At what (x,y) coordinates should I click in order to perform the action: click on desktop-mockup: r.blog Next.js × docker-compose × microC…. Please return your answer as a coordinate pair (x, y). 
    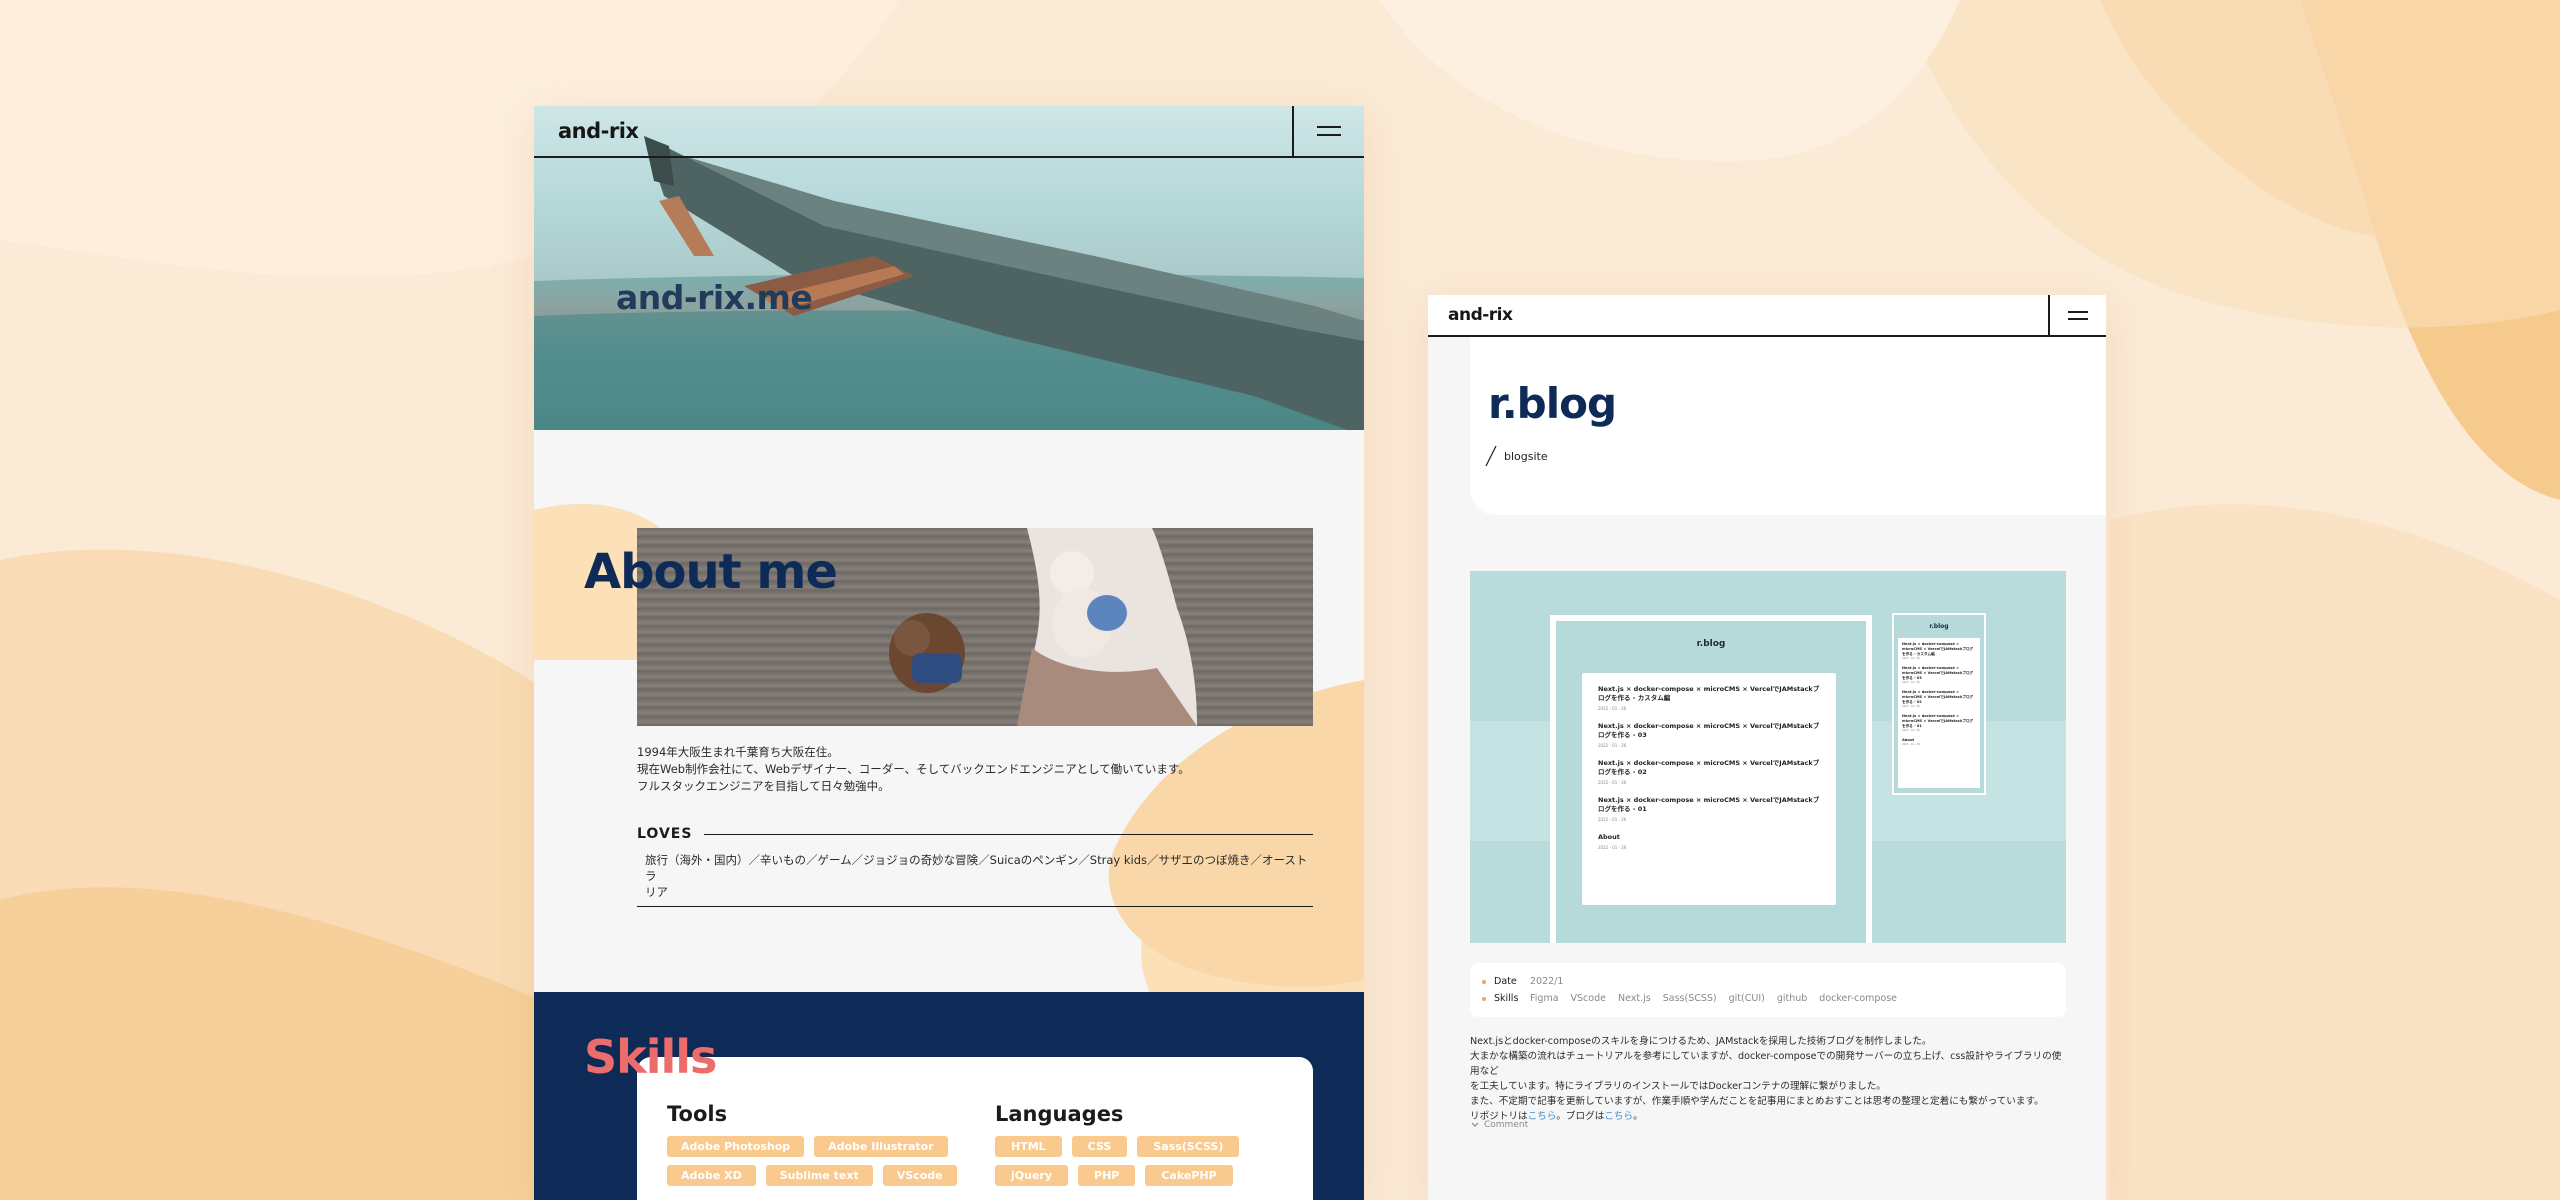
    Looking at the image, I should click on (1711, 779).